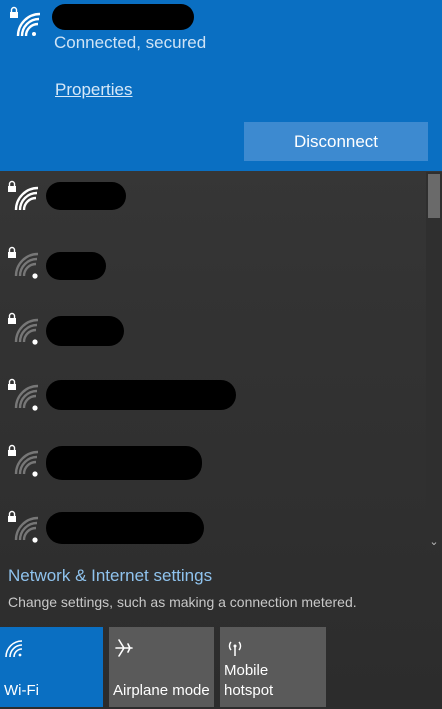  I want to click on airplane-icon, so click(124, 648).